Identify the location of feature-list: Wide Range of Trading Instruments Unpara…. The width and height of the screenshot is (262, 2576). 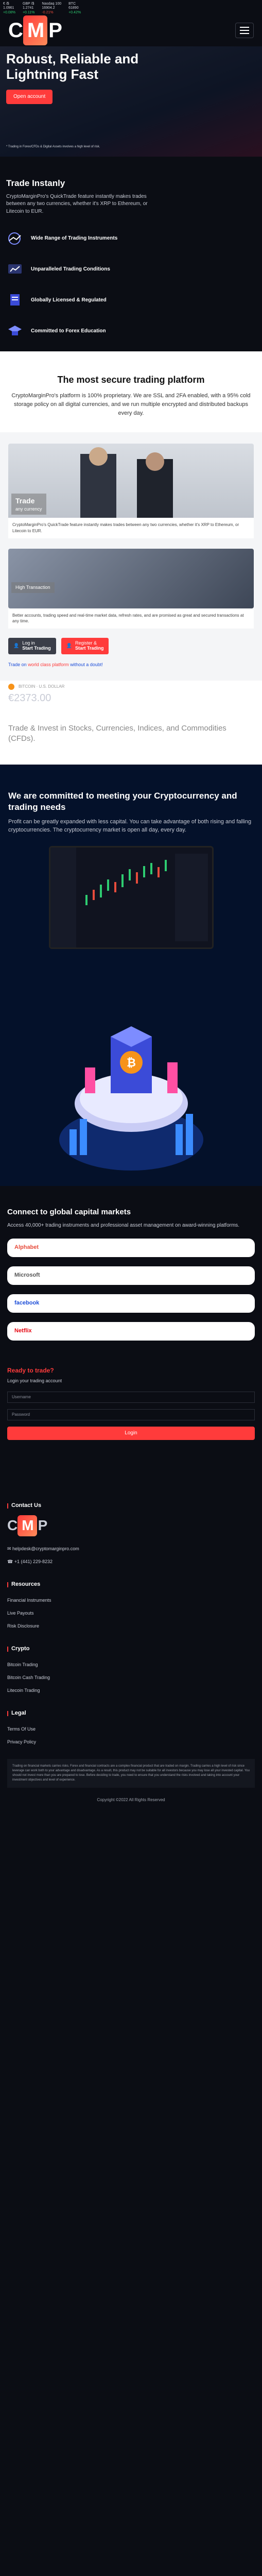
(131, 286).